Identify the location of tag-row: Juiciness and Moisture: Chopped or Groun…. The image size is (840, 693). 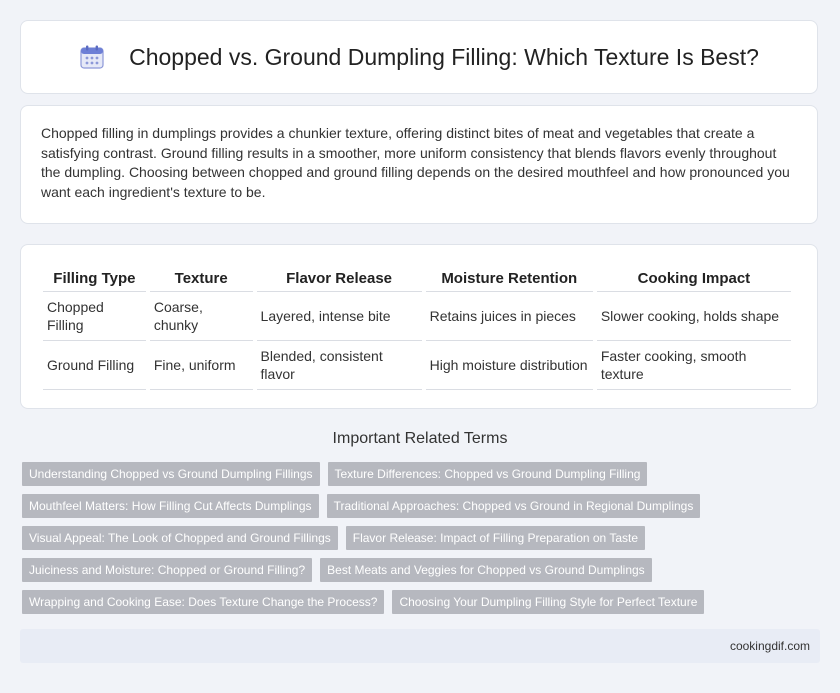
(417, 570).